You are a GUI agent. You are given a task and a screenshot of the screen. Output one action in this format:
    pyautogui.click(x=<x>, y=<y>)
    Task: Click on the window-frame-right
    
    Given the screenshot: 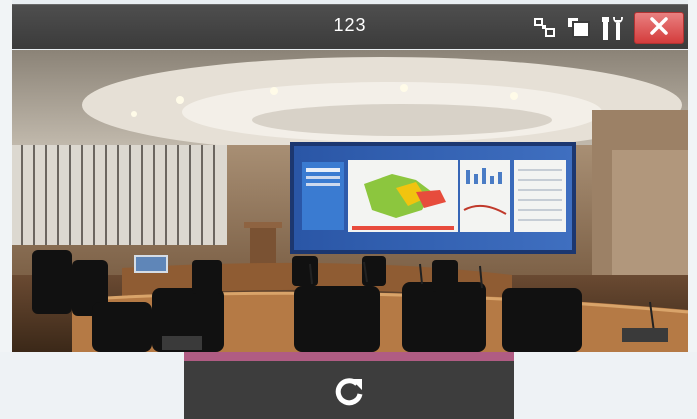 What is the action you would take?
    pyautogui.click(x=692, y=176)
    